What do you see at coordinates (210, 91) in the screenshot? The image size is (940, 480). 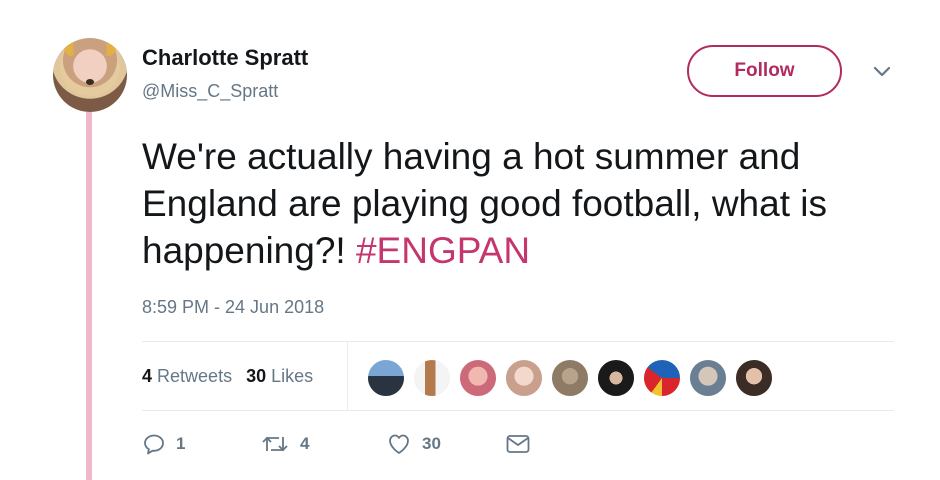 I see `user-handle: @Miss_C_Spratt` at bounding box center [210, 91].